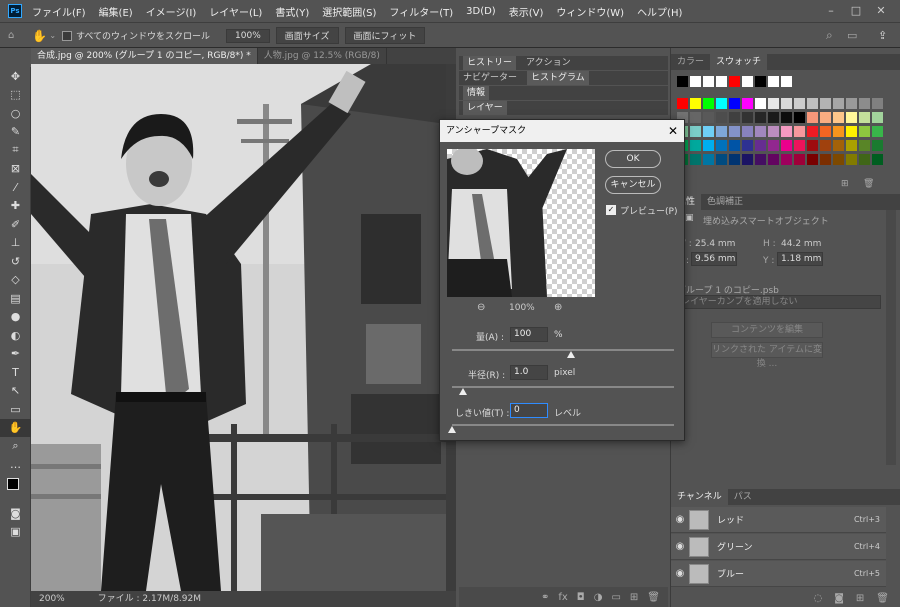 This screenshot has height=607, width=900. Describe the element at coordinates (598, 597) in the screenshot. I see `adjustment-icon: ◑` at that location.